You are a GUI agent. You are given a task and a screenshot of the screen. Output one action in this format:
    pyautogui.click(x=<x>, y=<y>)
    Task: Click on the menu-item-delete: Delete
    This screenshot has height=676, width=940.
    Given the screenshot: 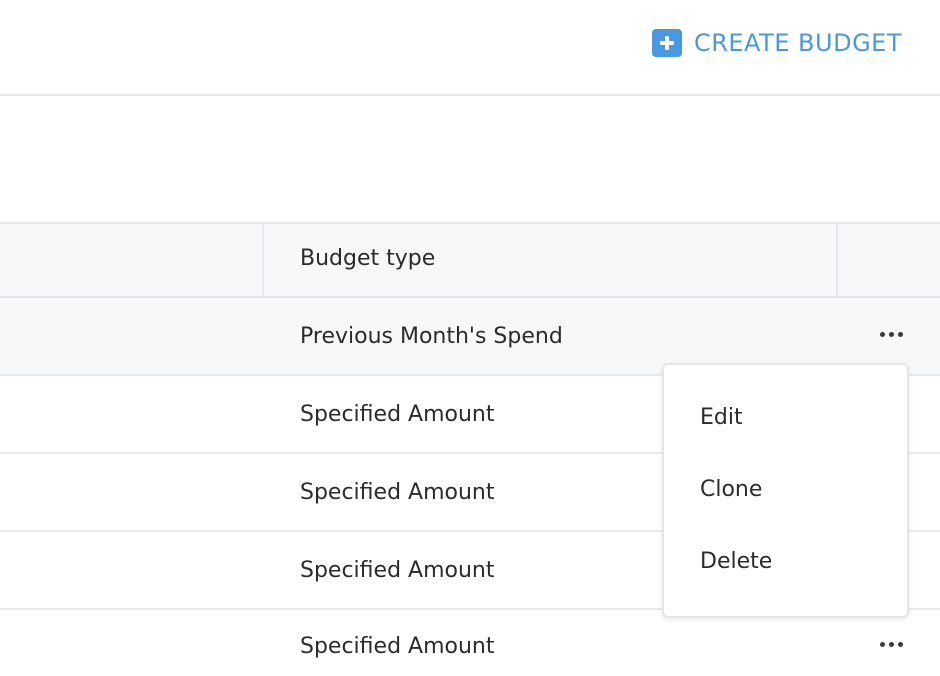 What is the action you would take?
    pyautogui.click(x=736, y=561)
    